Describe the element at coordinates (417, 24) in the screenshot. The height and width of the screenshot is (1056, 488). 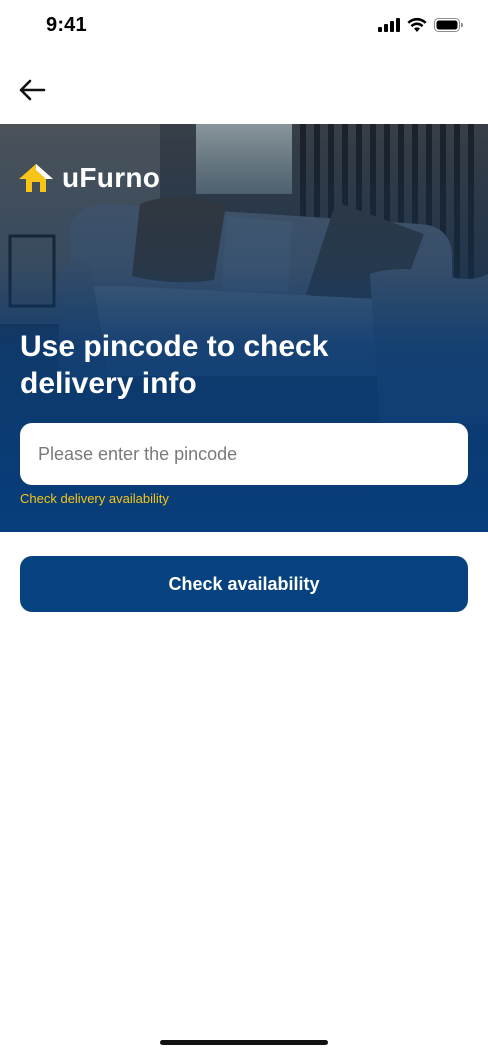
I see `wifi-icon` at that location.